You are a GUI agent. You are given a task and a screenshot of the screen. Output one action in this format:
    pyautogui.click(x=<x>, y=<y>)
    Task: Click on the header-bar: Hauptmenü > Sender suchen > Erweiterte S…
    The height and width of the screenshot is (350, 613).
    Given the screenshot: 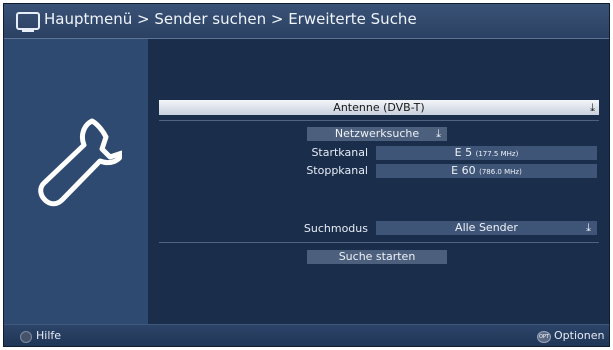 What is the action you would take?
    pyautogui.click(x=306, y=21)
    